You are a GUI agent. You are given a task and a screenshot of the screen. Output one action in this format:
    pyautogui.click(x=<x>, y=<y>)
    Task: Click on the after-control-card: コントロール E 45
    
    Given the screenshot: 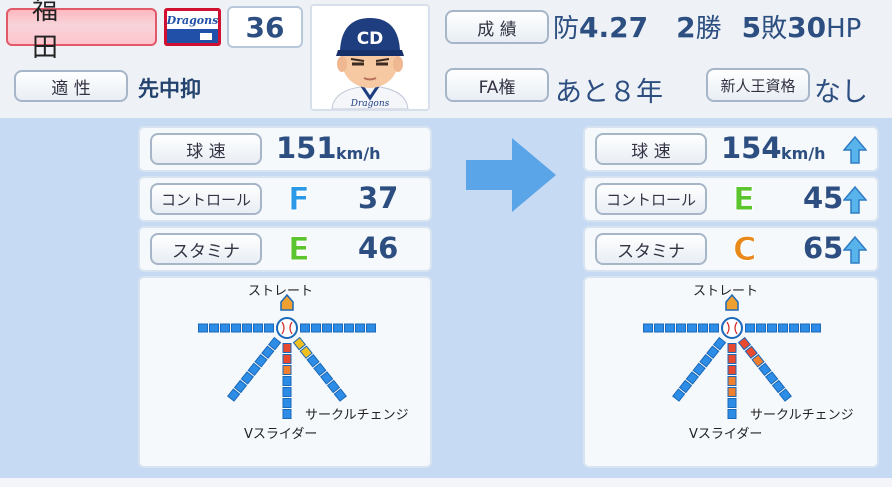 What is the action you would take?
    pyautogui.click(x=731, y=199)
    